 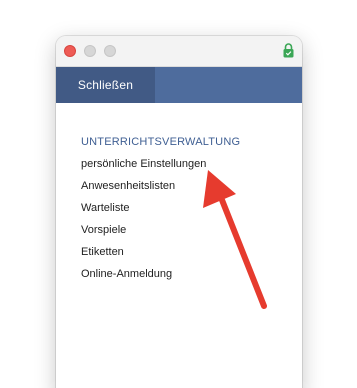 What do you see at coordinates (105, 85) in the screenshot?
I see `close-button: Schließen` at bounding box center [105, 85].